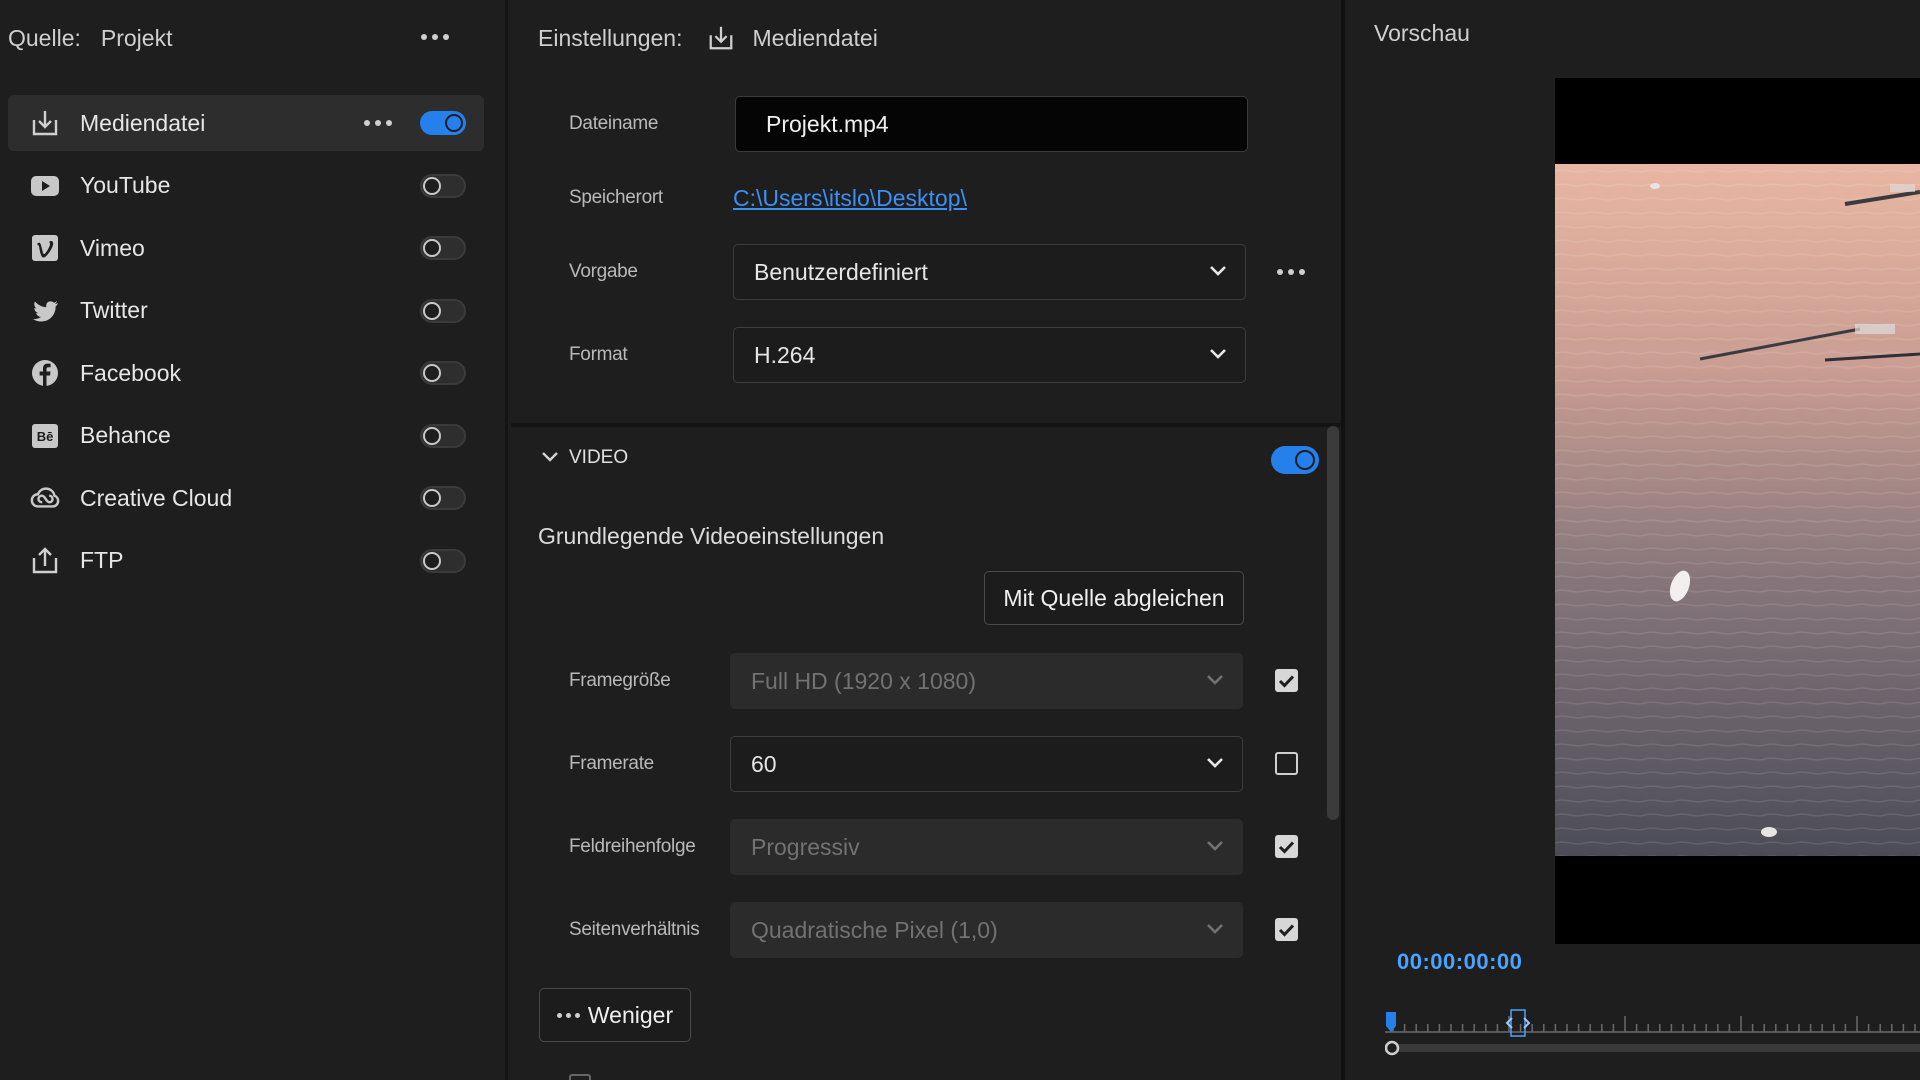  What do you see at coordinates (378, 123) in the screenshot?
I see `destination-more-button` at bounding box center [378, 123].